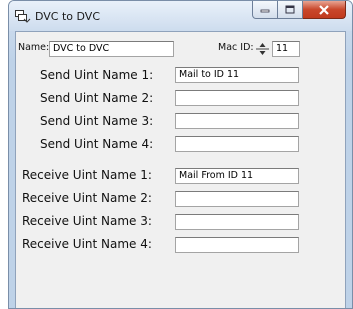 The height and width of the screenshot is (309, 353). What do you see at coordinates (87, 221) in the screenshot?
I see `receive-uint-name-3-label: Receive Uint Name 3:` at bounding box center [87, 221].